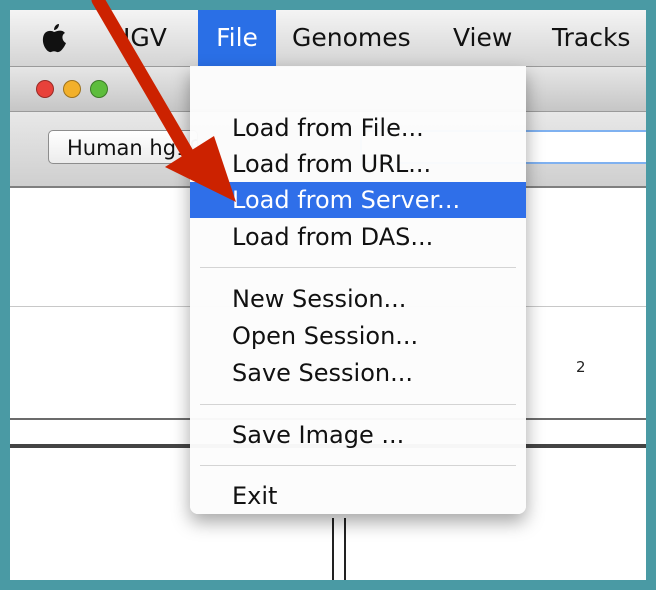 The width and height of the screenshot is (656, 590). What do you see at coordinates (358, 496) in the screenshot?
I see `menu-item-exit: Exit` at bounding box center [358, 496].